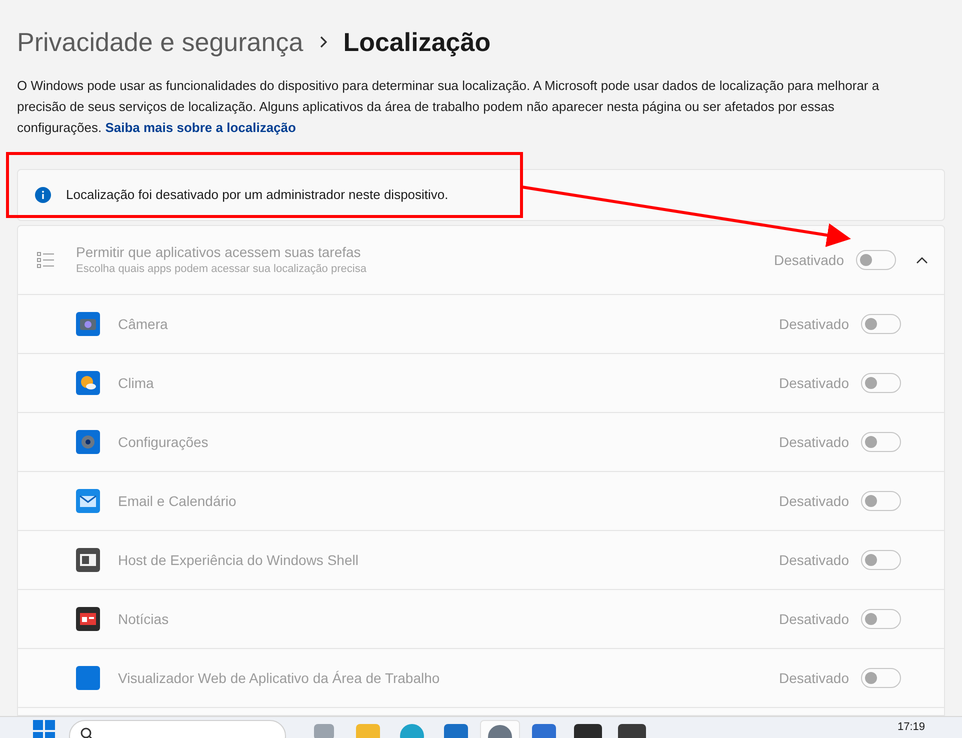 Image resolution: width=962 pixels, height=738 pixels. Describe the element at coordinates (160, 42) in the screenshot. I see `breadcrumb-parent: Privacidade e segurança` at that location.